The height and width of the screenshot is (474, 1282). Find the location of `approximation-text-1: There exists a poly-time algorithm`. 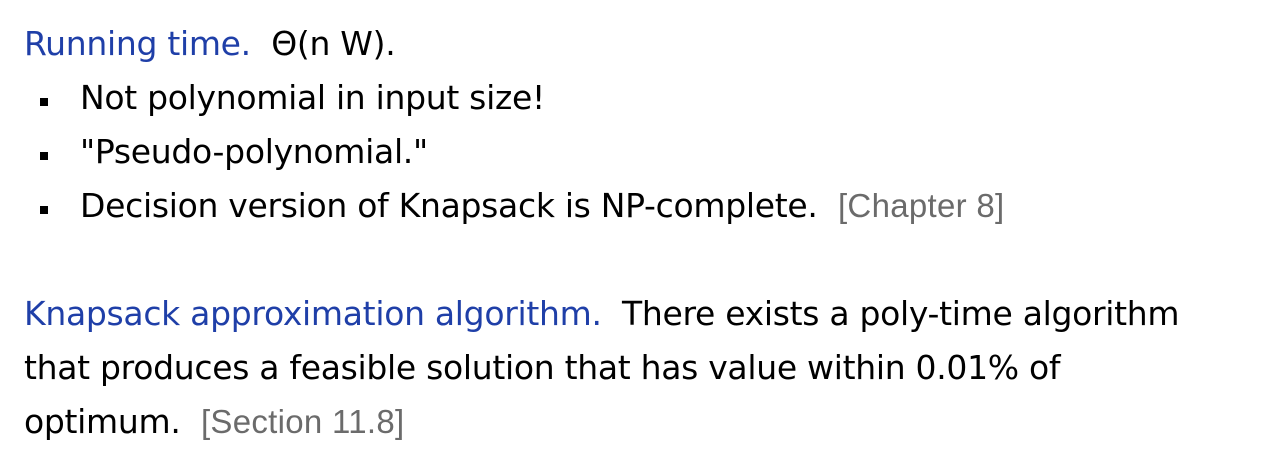

approximation-text-1: There exists a poly-time algorithm is located at coordinates (901, 313).